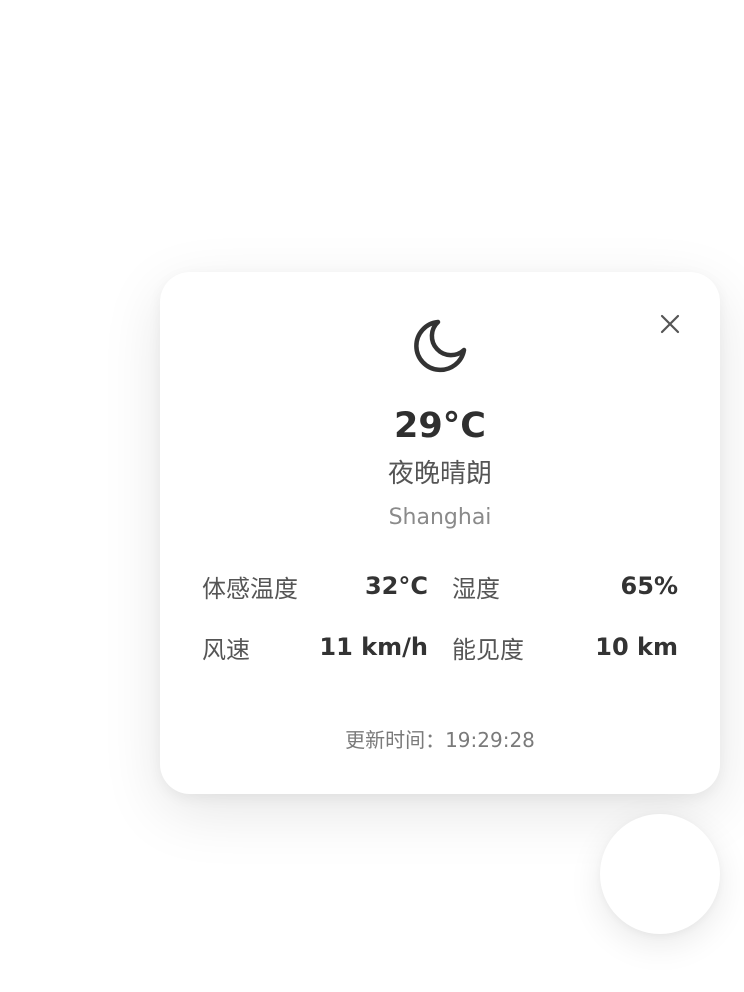 This screenshot has height=992, width=744. What do you see at coordinates (440, 517) in the screenshot?
I see `city-name: Shanghai` at bounding box center [440, 517].